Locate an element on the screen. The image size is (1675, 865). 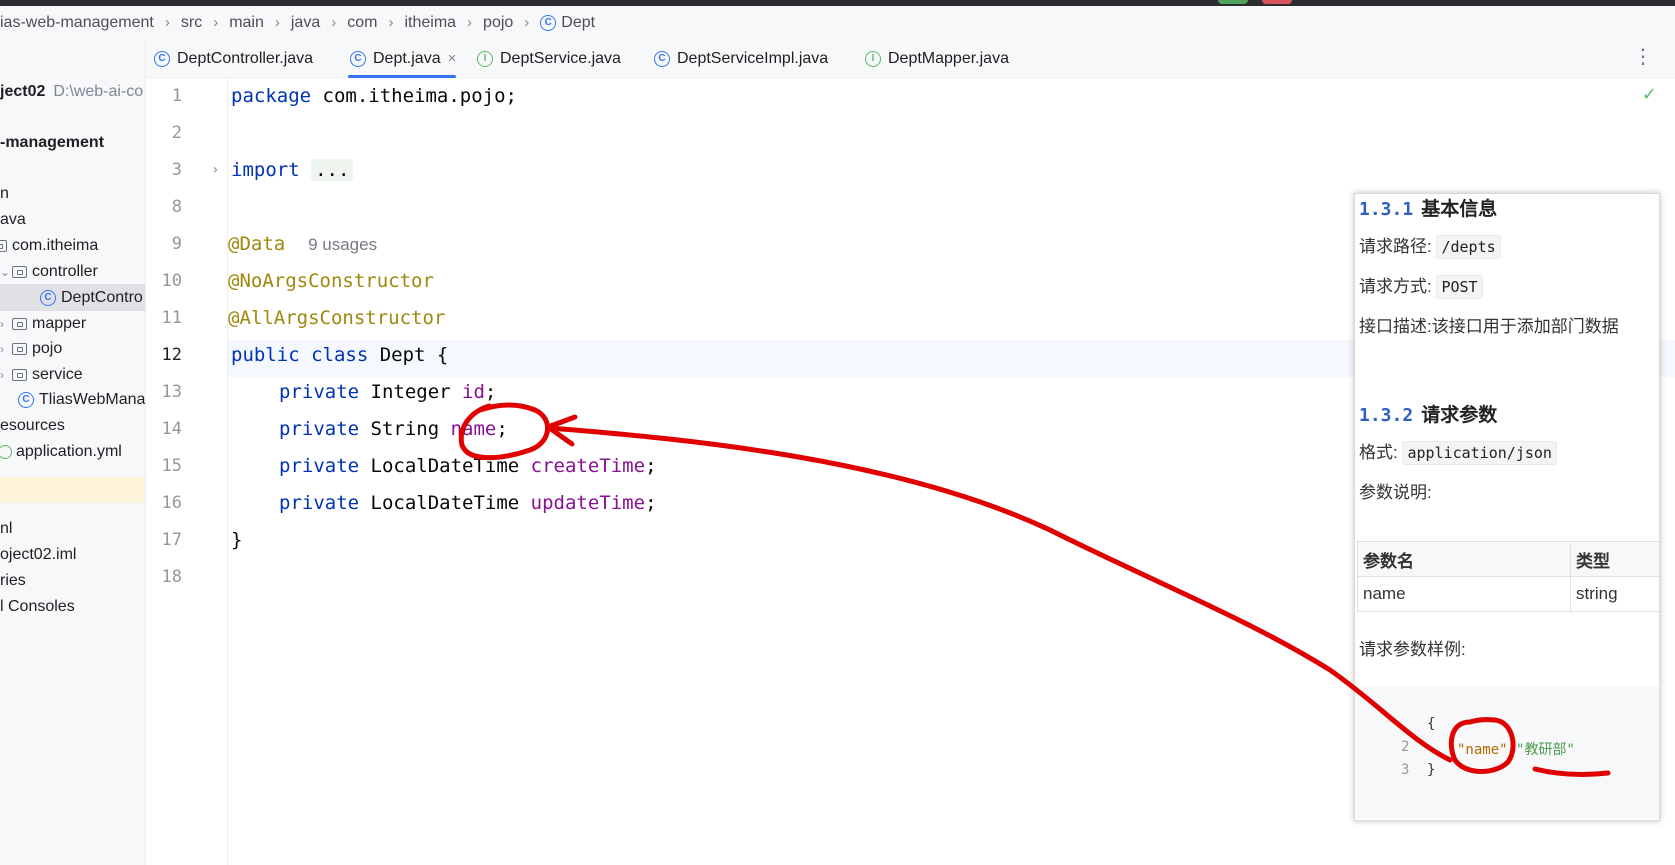
tree-item-package: › service is located at coordinates (41, 374).